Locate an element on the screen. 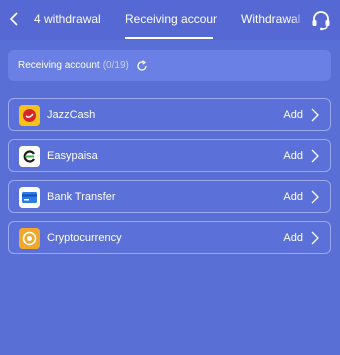  receiving-account-count: (0/19) is located at coordinates (115, 65).